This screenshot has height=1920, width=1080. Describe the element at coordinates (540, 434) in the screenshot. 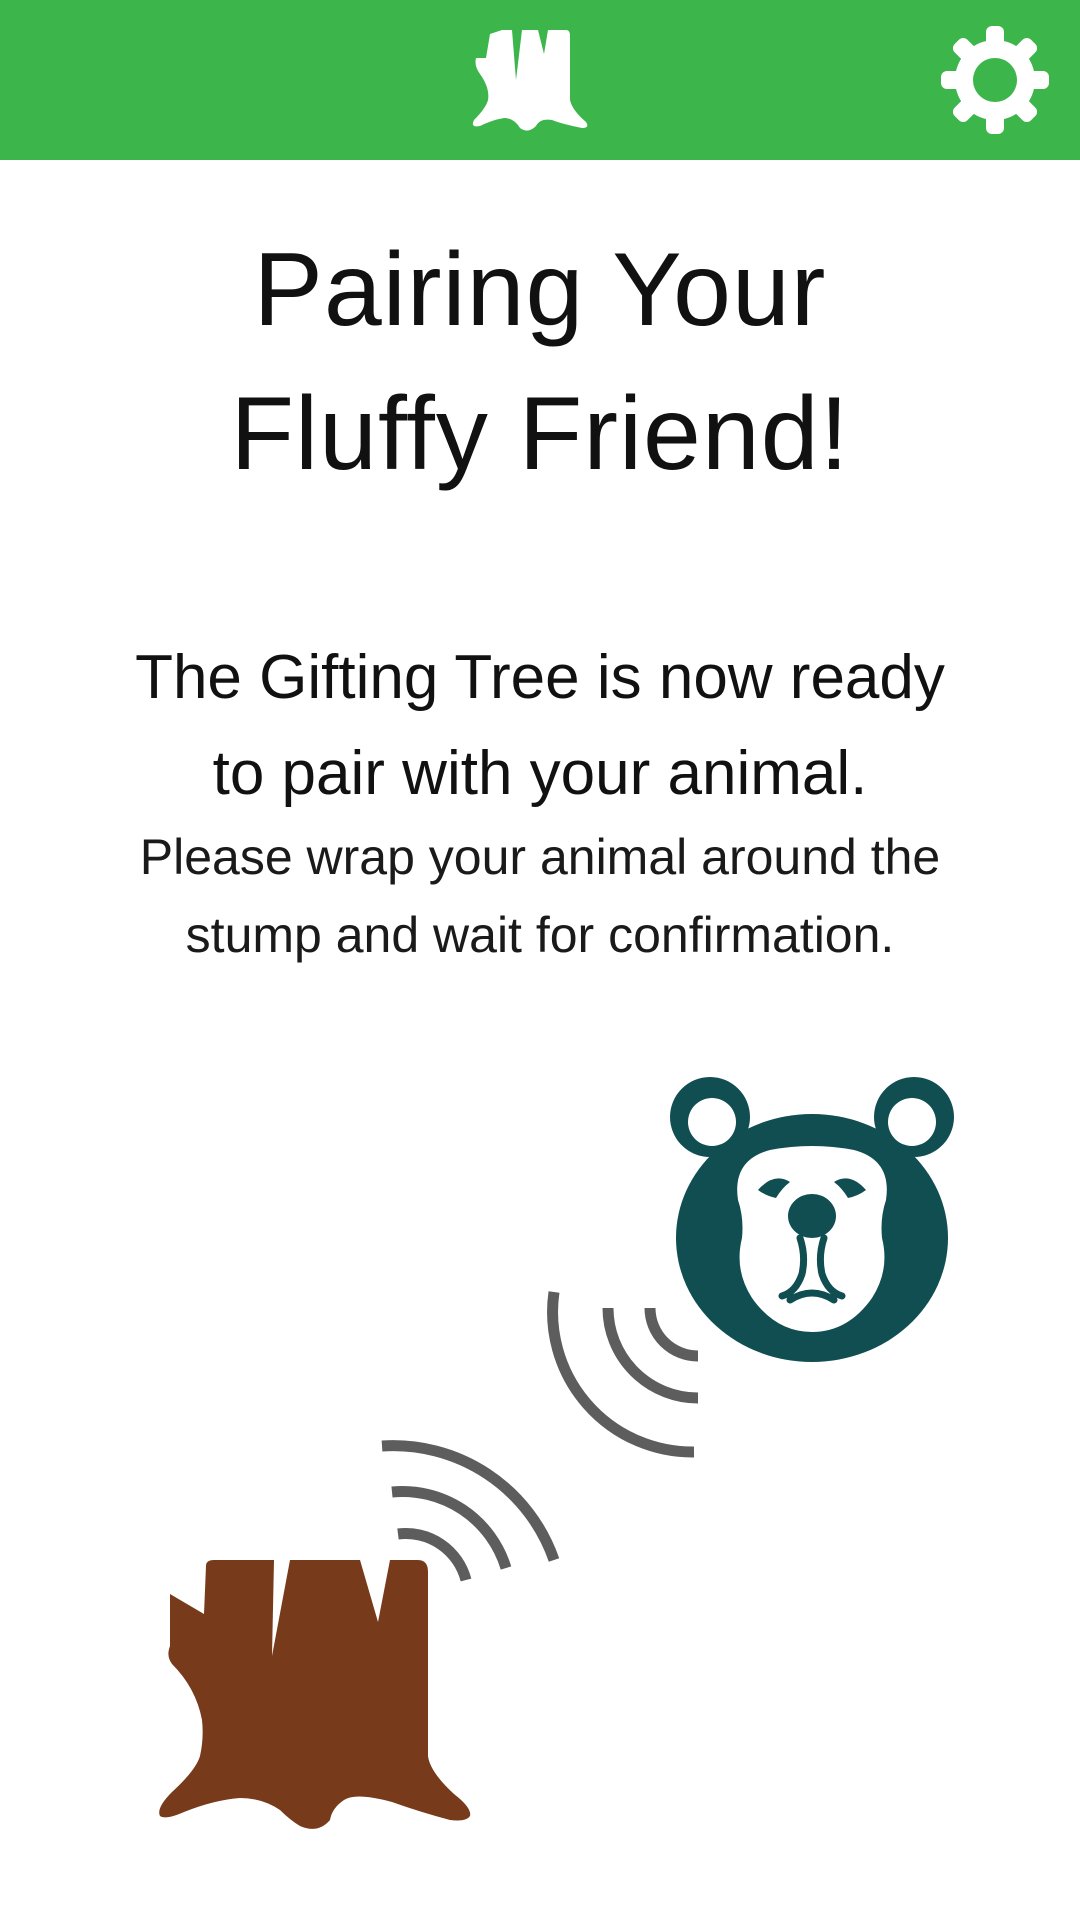

I see `page-title-line-2: Fluffy Friend!` at that location.